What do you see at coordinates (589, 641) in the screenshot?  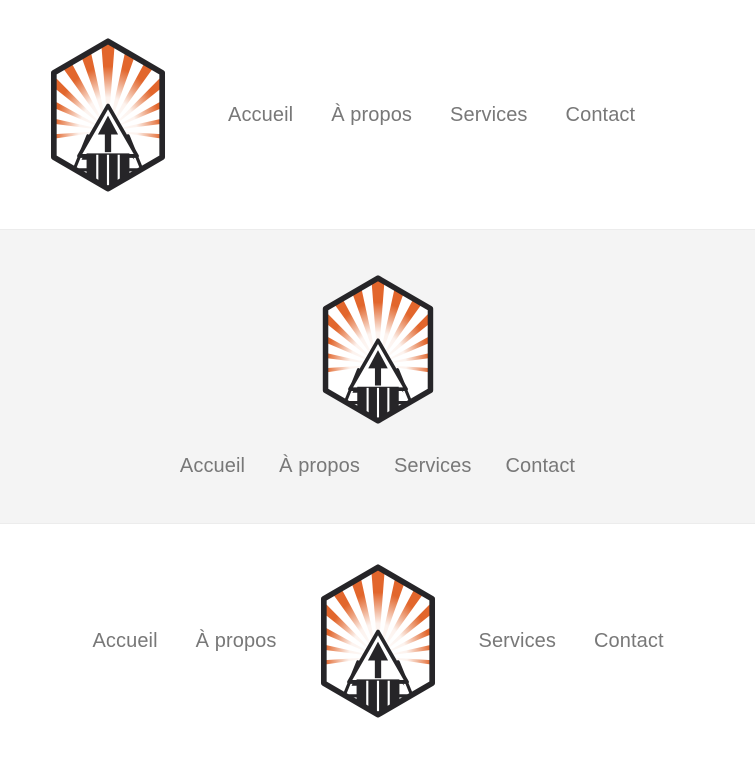 I see `primary-nav-right: Services Contact` at bounding box center [589, 641].